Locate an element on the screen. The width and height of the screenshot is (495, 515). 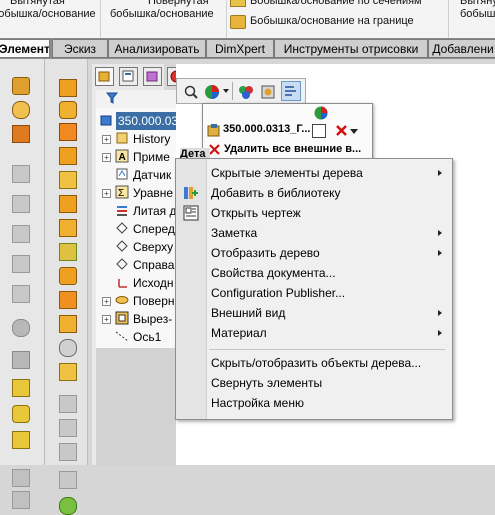
svg-text: A is located at coordinates (122, 157).